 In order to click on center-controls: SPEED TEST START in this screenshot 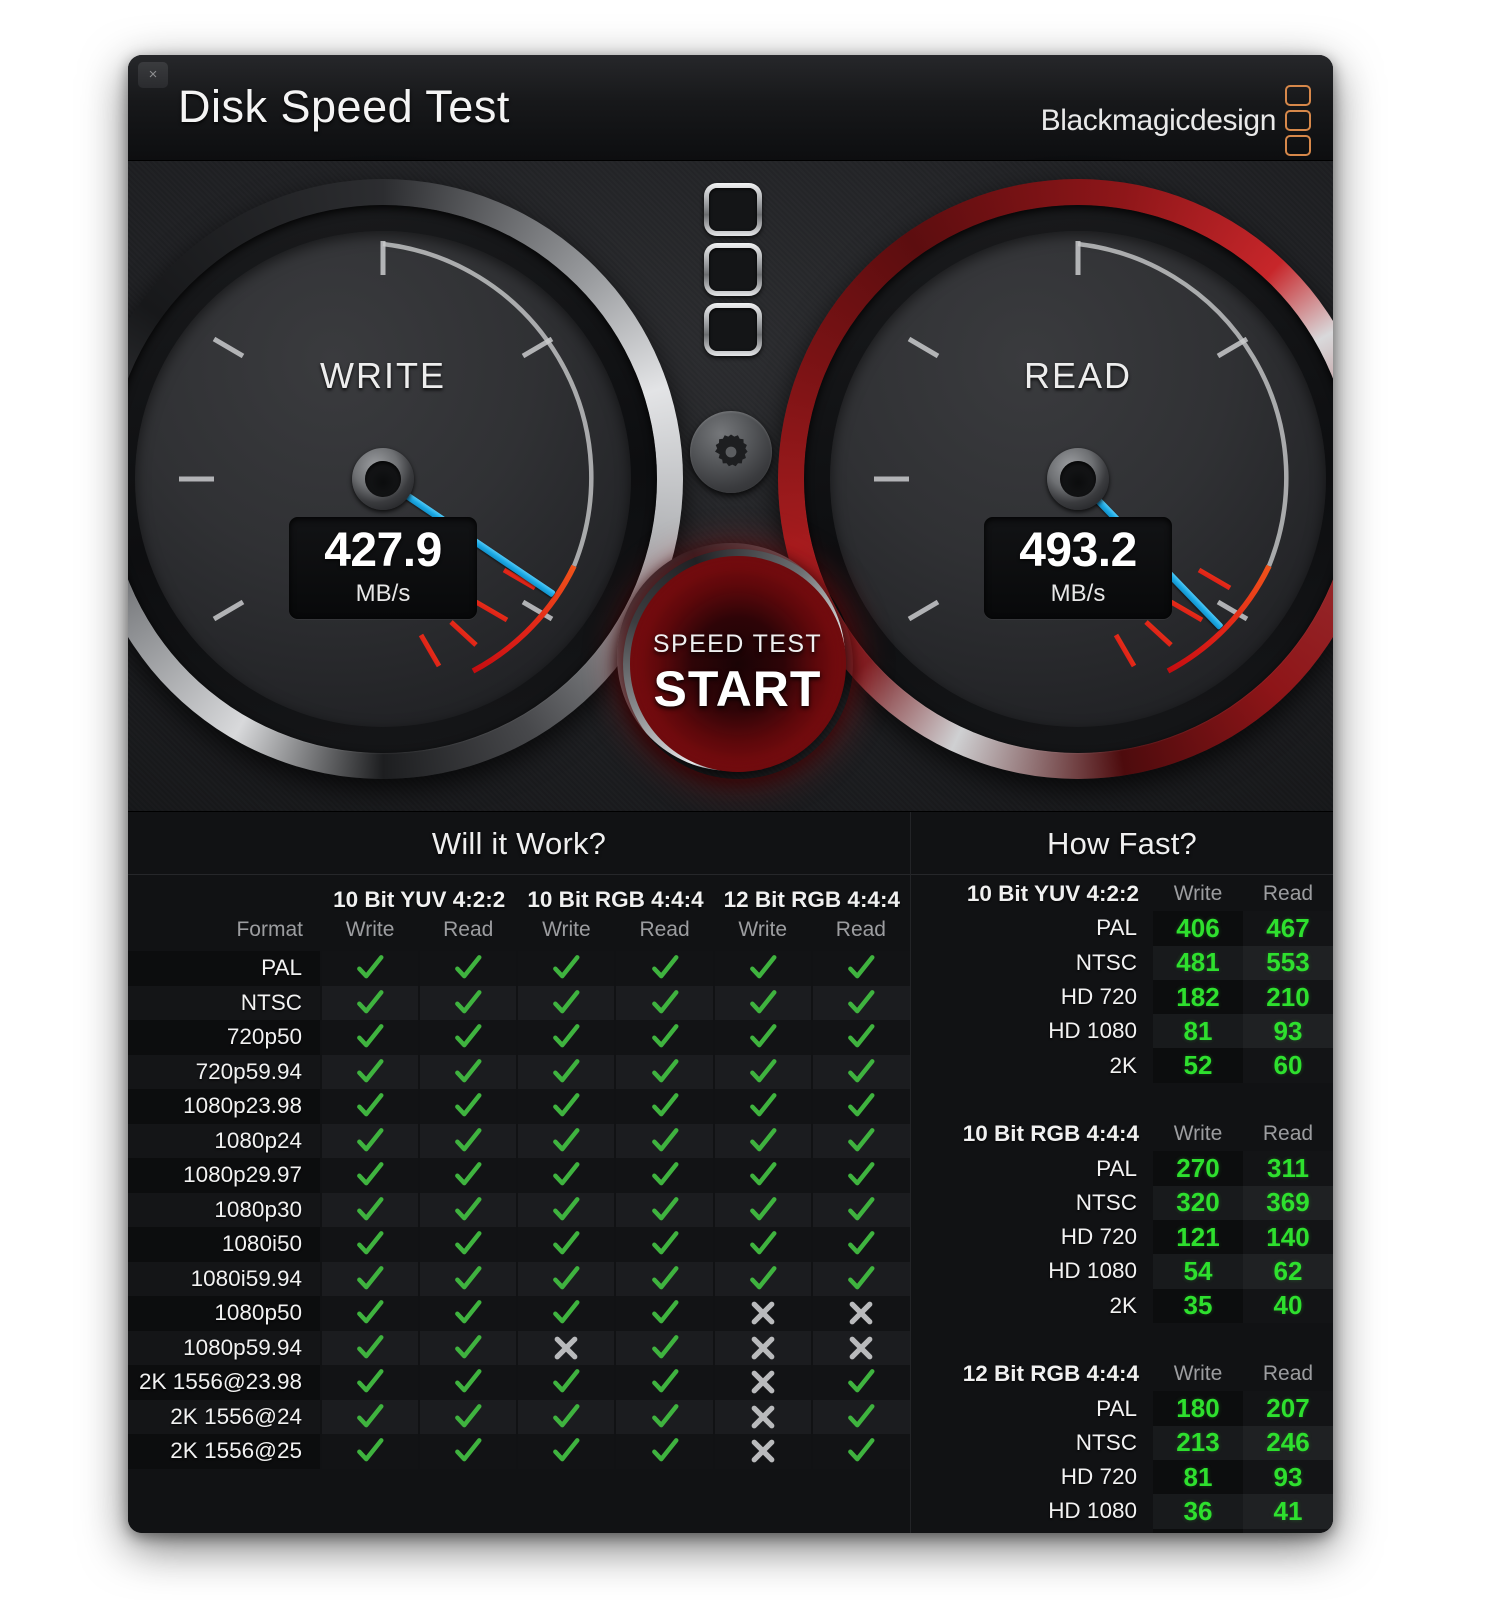, I will do `click(731, 486)`.